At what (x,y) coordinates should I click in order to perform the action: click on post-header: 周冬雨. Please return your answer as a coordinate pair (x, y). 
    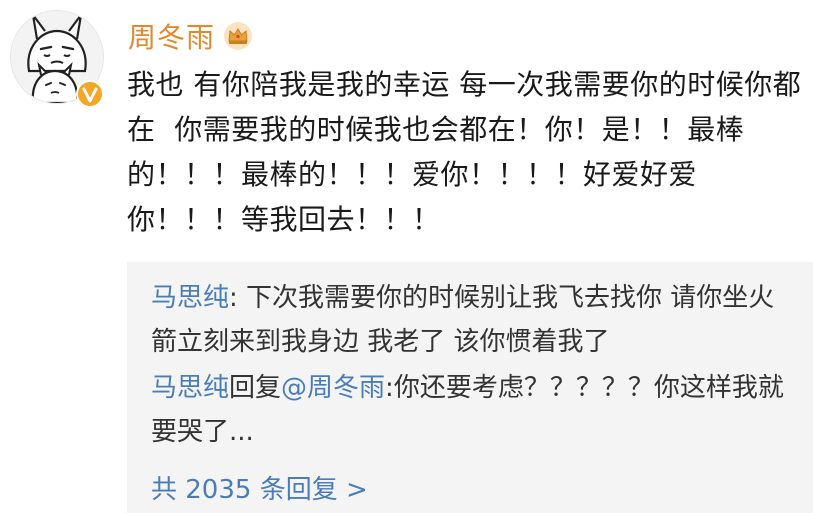
    Looking at the image, I should click on (190, 36).